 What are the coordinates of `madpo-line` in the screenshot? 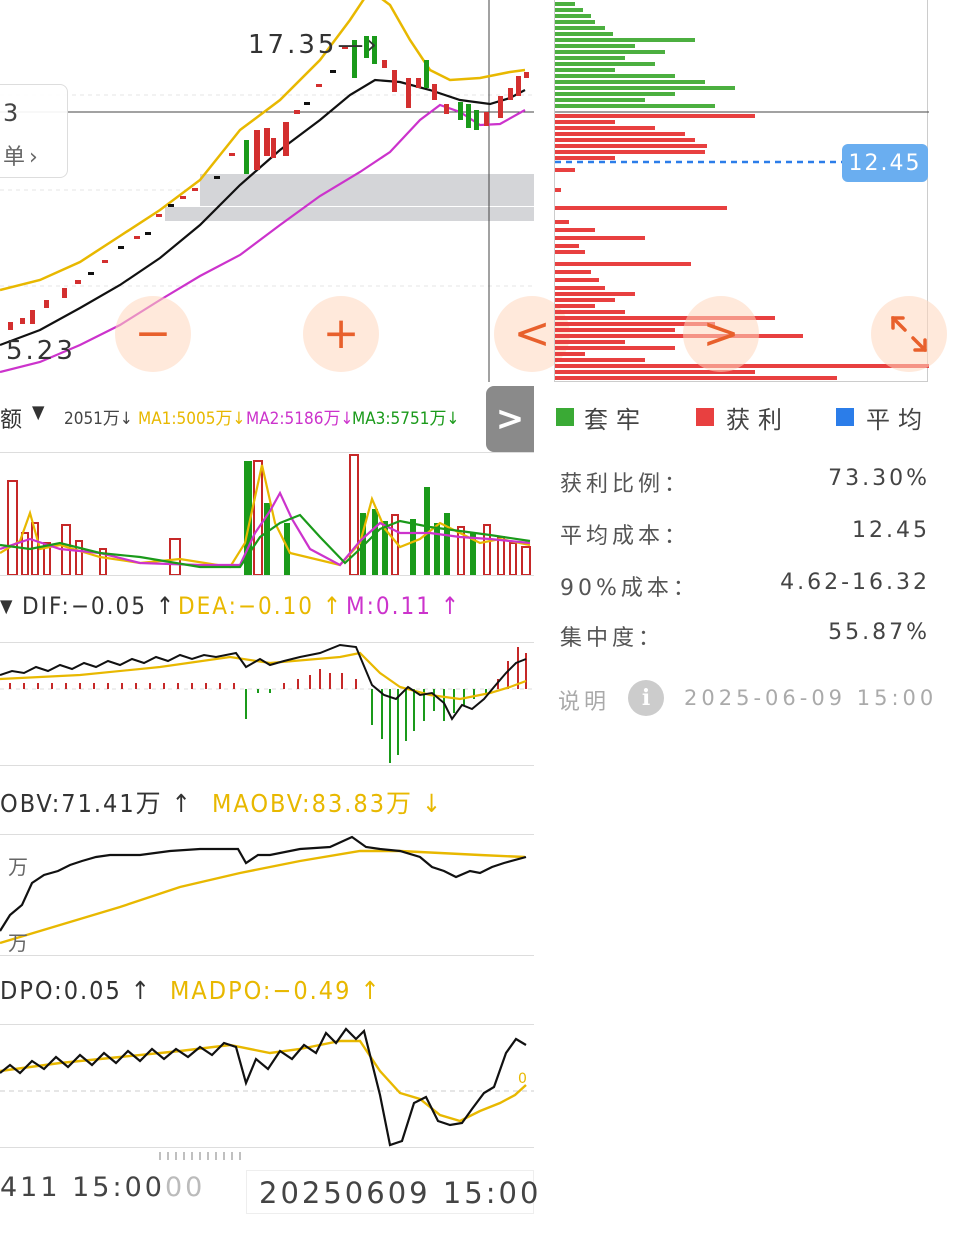 It's located at (263, 1081).